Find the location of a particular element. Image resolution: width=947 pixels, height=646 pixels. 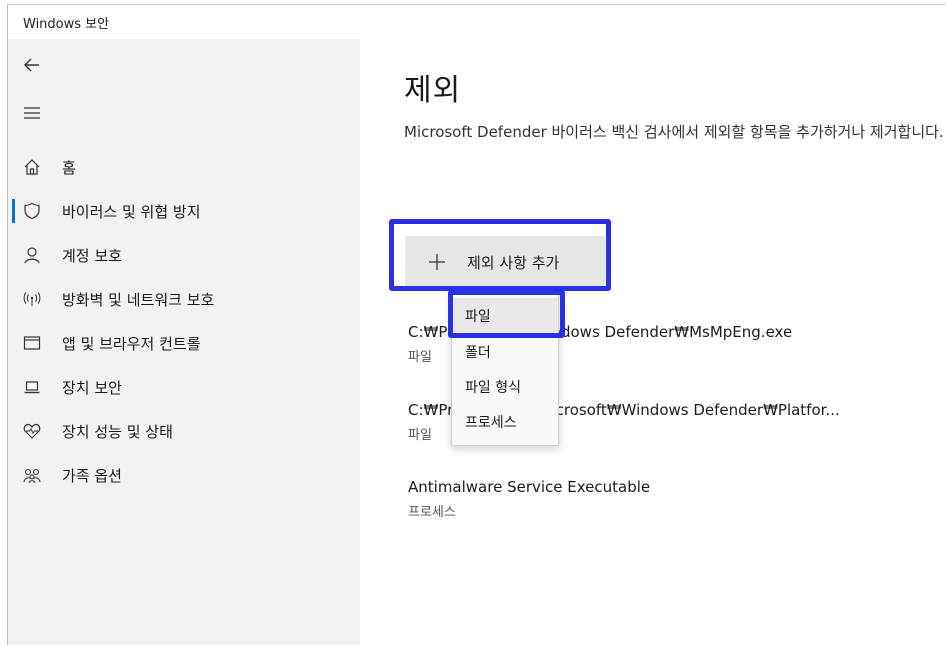

sidebar-item-family-options: 가족 옵션 is located at coordinates (184, 475).